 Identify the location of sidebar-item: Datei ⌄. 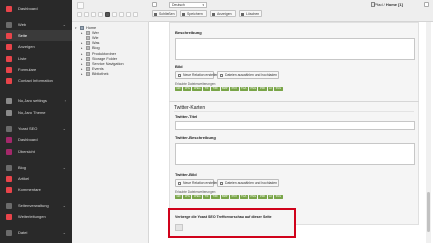
(36, 232).